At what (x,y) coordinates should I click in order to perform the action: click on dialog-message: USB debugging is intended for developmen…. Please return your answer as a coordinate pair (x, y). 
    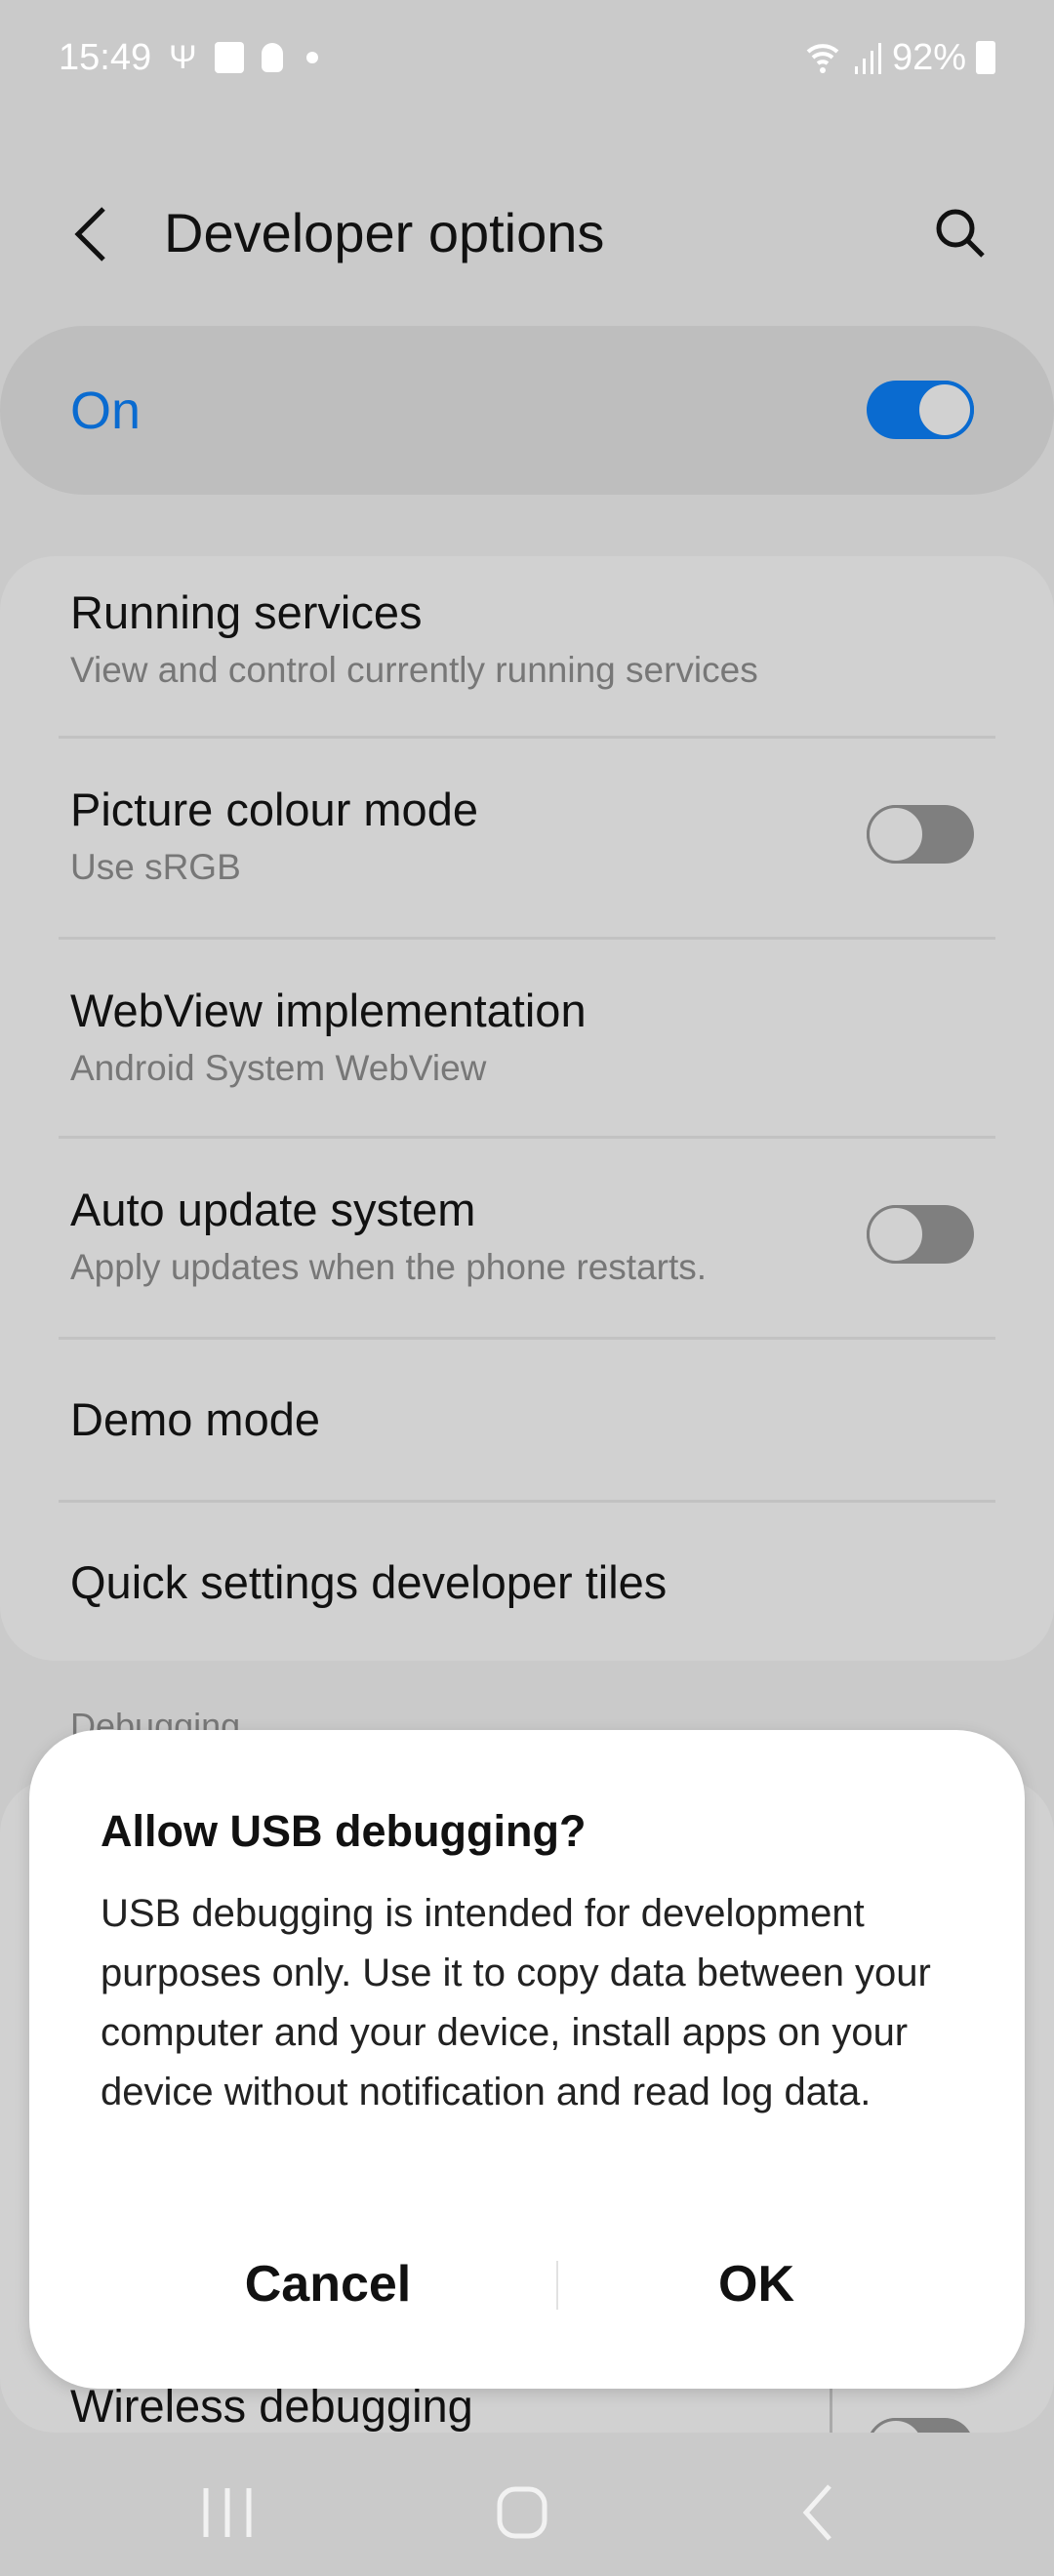
    Looking at the image, I should click on (516, 2003).